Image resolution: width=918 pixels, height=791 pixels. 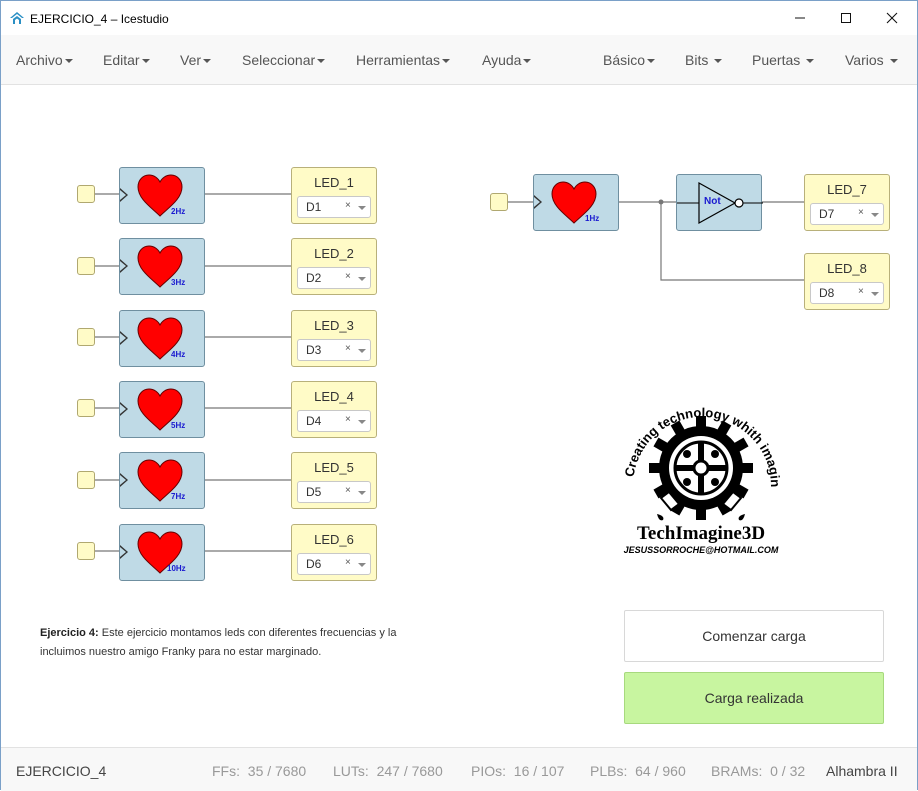 What do you see at coordinates (847, 189) in the screenshot?
I see `led-name: LED_7` at bounding box center [847, 189].